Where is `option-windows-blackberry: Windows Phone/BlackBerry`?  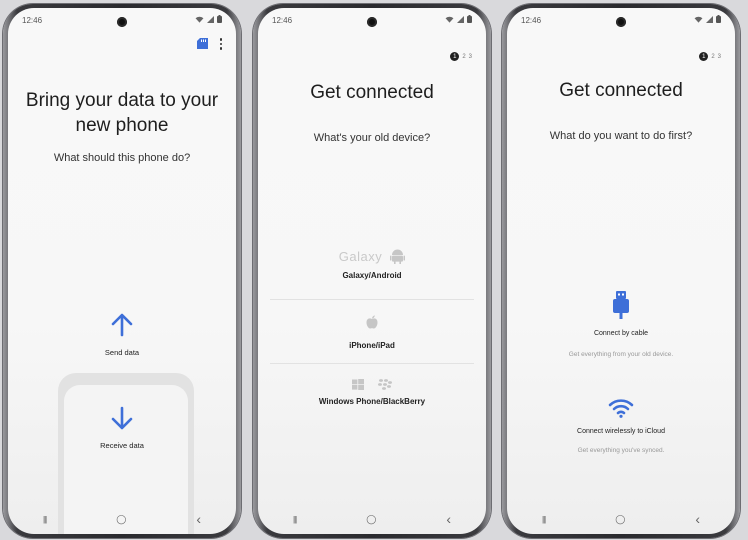 option-windows-blackberry: Windows Phone/BlackBerry is located at coordinates (372, 392).